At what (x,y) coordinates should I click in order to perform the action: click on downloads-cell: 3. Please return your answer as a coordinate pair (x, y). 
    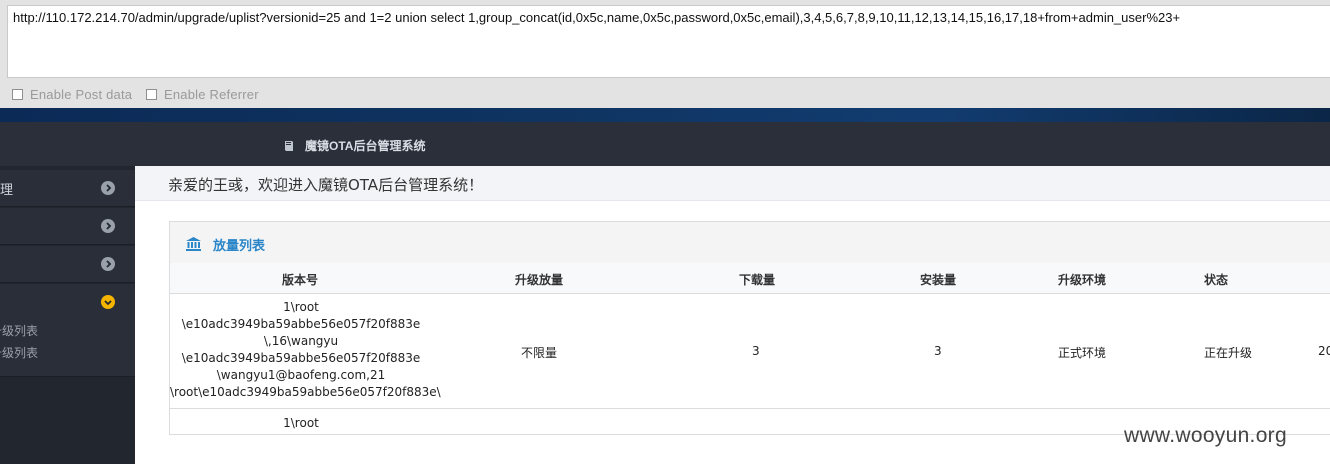
    Looking at the image, I should click on (756, 351).